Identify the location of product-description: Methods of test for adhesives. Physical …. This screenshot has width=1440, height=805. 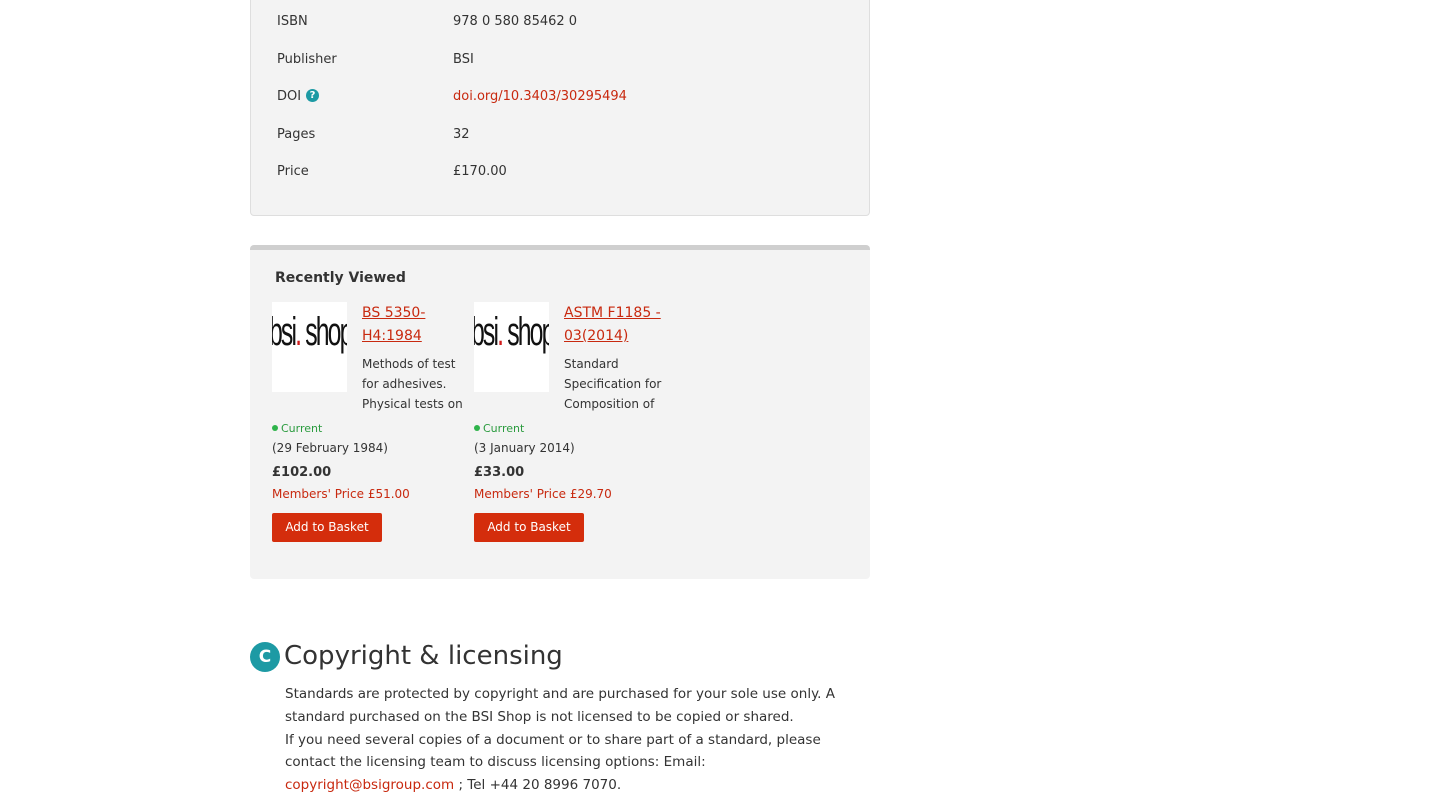
(412, 384).